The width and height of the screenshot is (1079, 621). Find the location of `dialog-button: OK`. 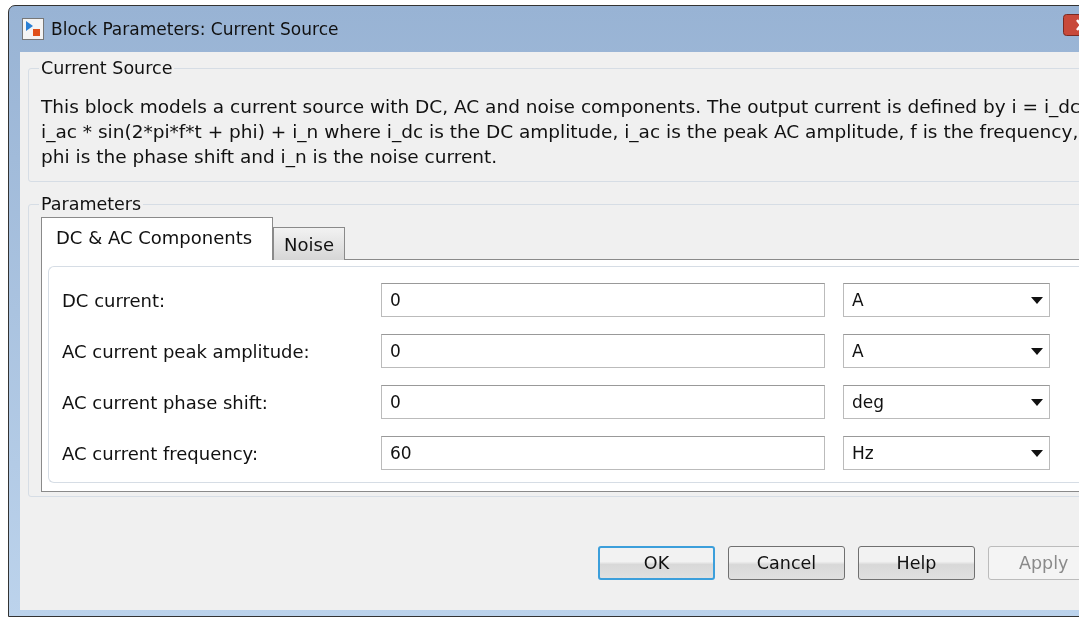

dialog-button: OK is located at coordinates (656, 563).